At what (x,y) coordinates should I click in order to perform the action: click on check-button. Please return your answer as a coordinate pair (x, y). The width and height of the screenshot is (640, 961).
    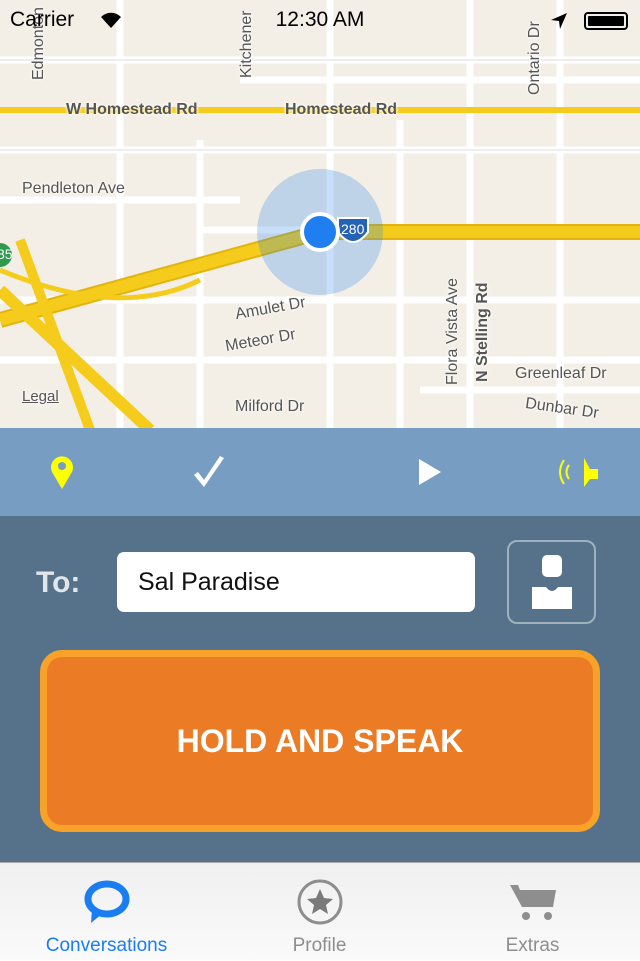
    Looking at the image, I should click on (210, 472).